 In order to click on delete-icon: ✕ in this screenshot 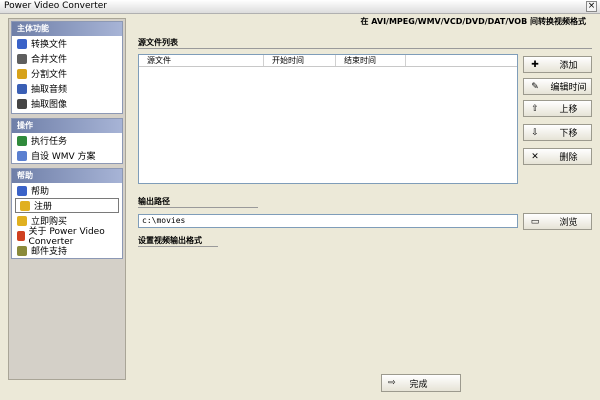, I will do `click(535, 156)`.